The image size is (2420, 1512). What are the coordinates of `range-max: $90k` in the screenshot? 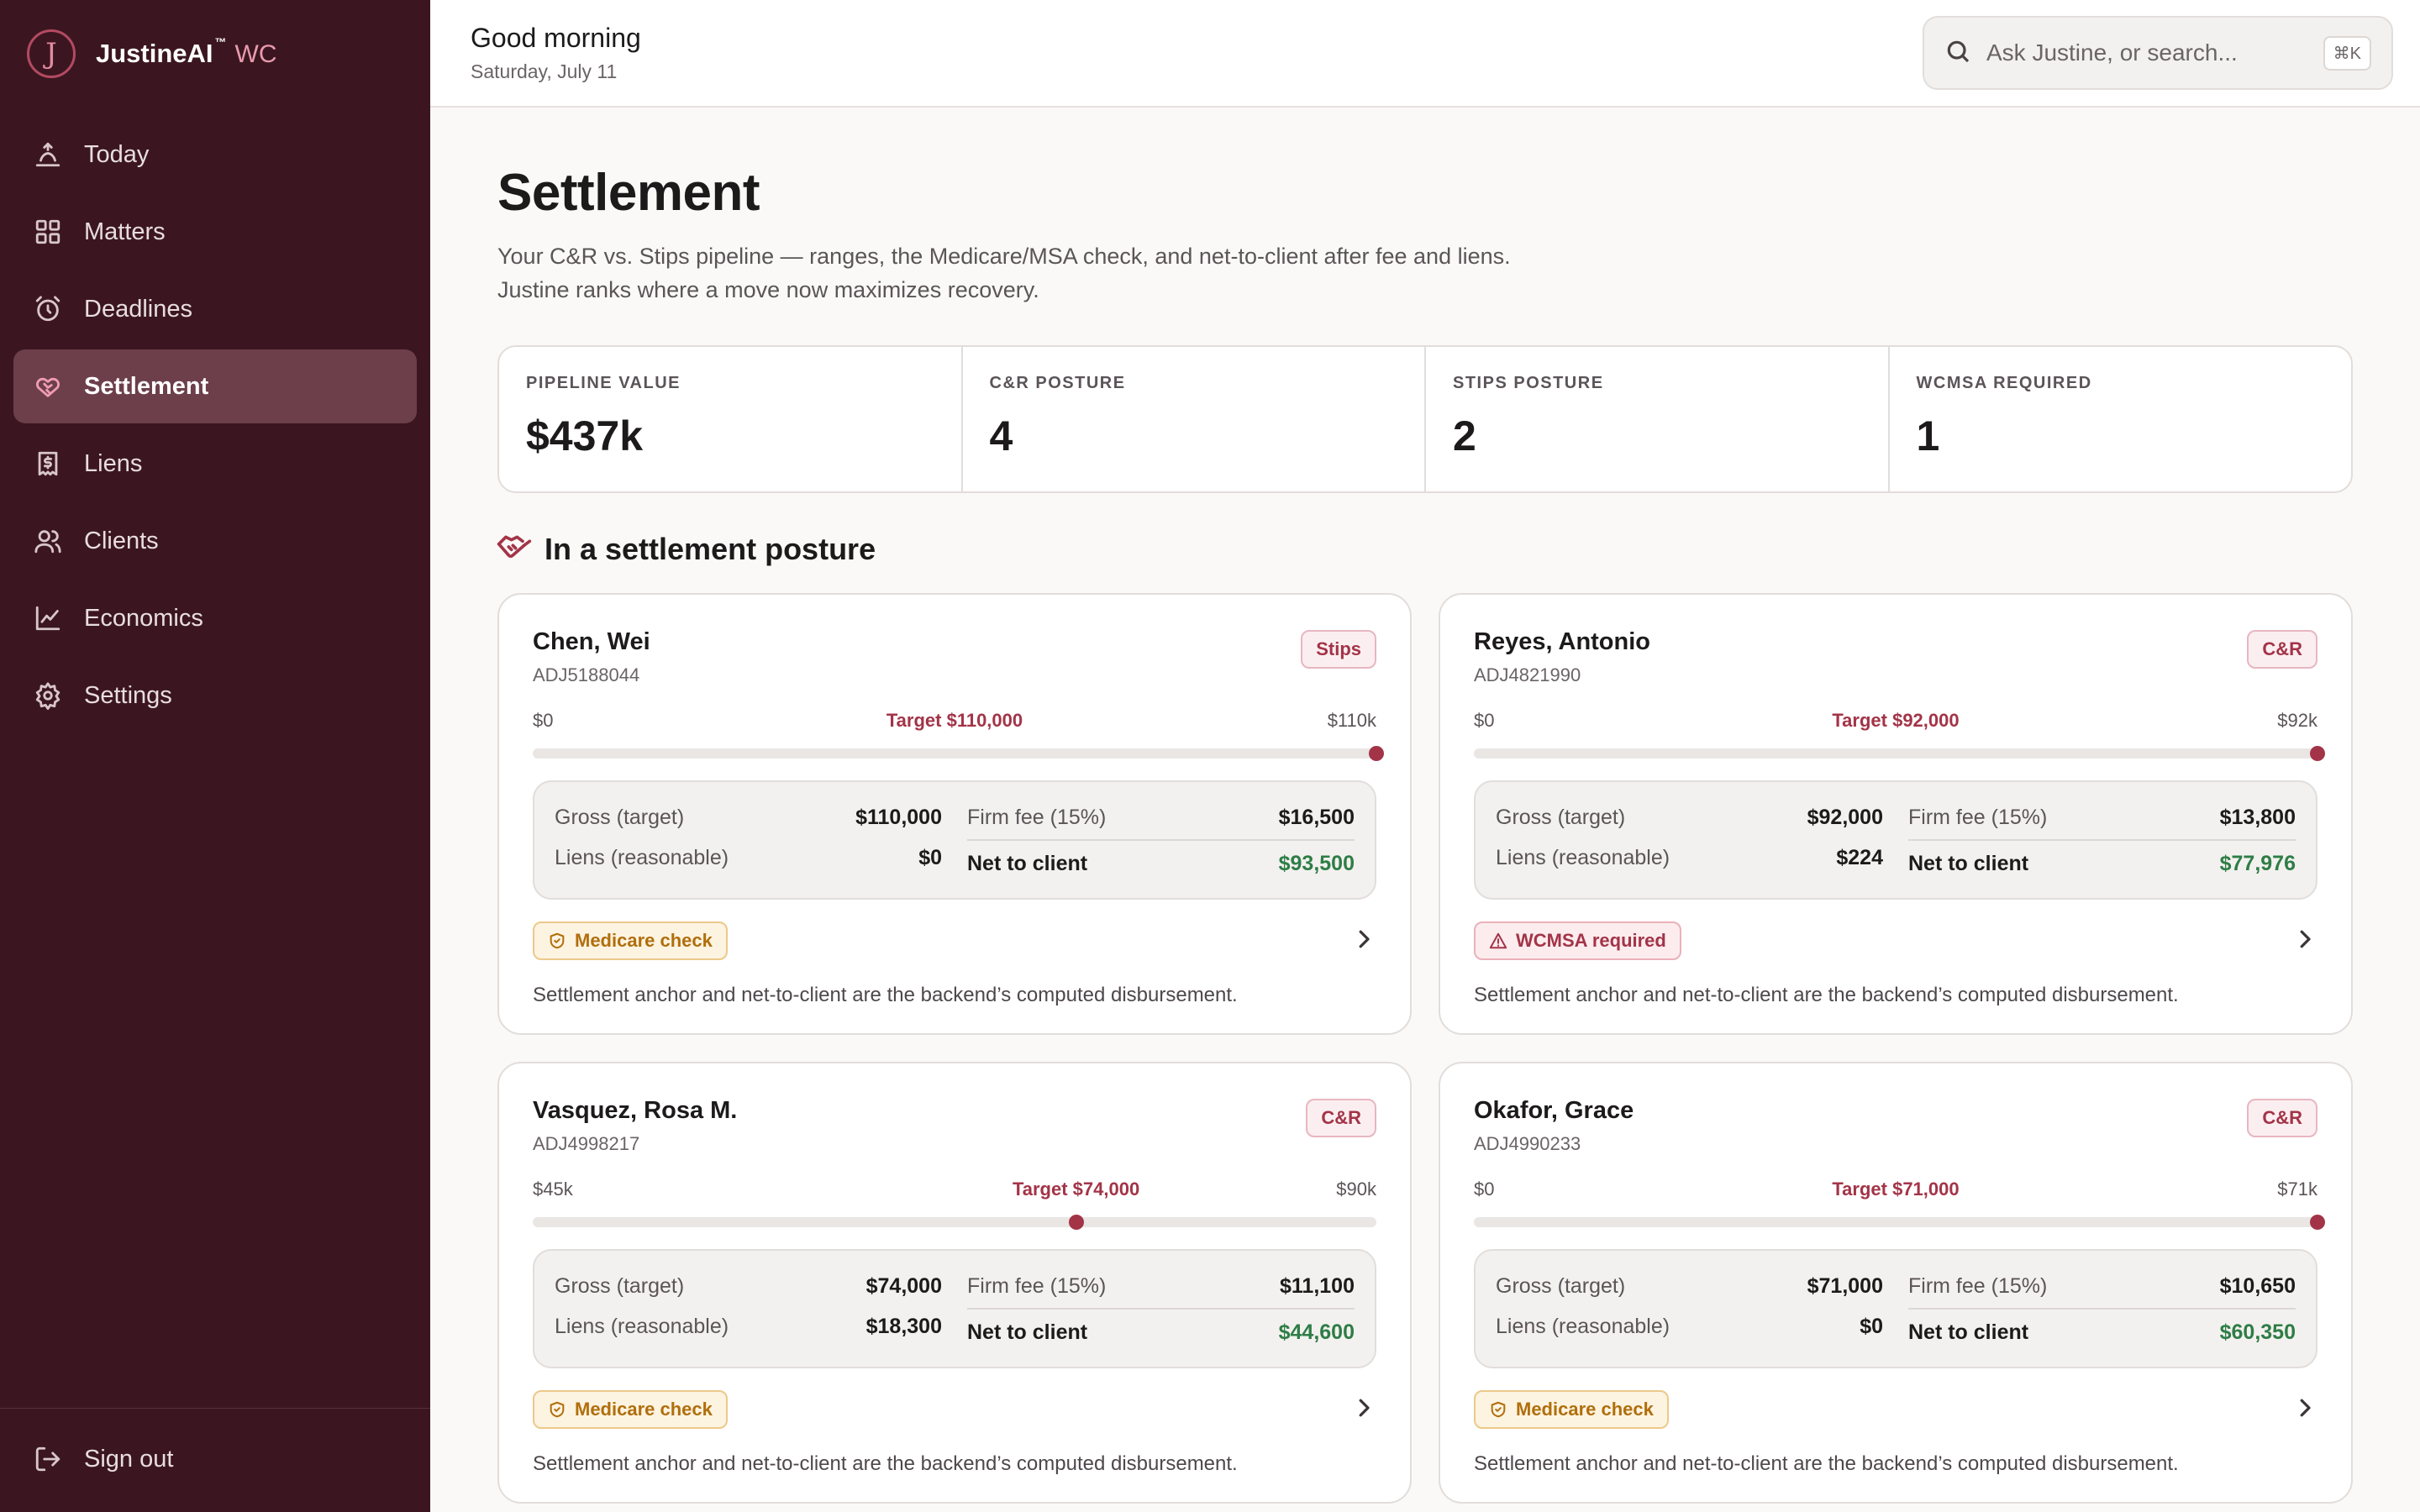 It's located at (1356, 1189).